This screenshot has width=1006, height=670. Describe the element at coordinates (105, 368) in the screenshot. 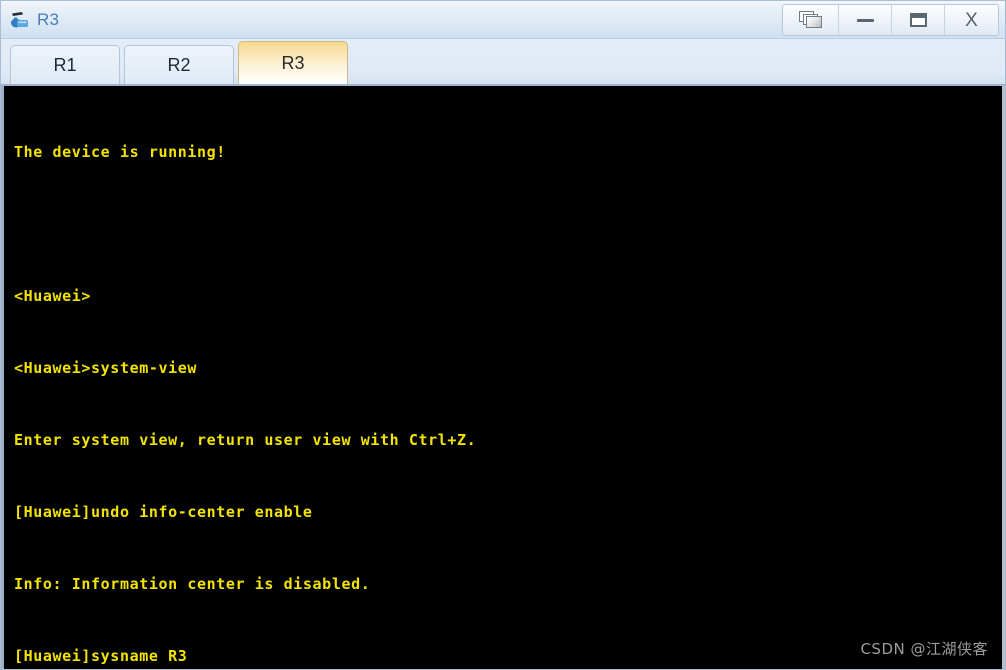

I see `terminal-line: <Huawei>system-view` at that location.